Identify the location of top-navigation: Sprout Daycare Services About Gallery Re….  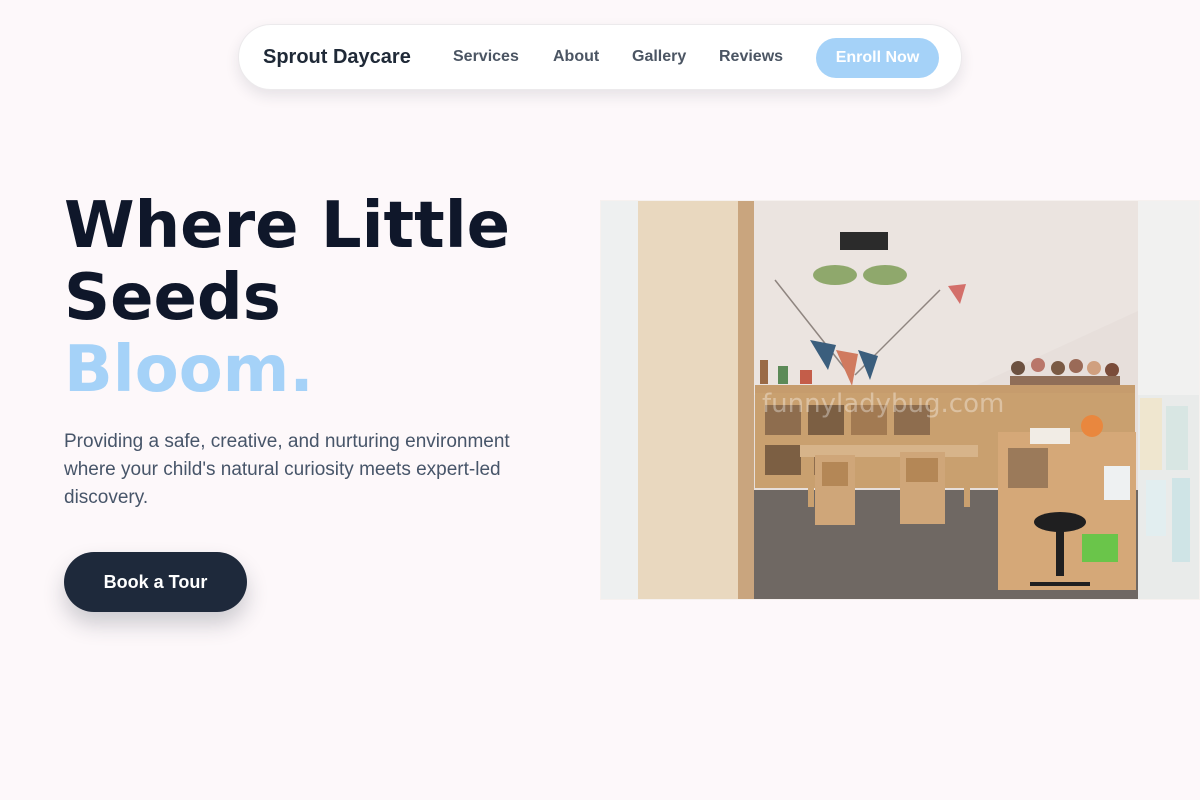
(600, 57).